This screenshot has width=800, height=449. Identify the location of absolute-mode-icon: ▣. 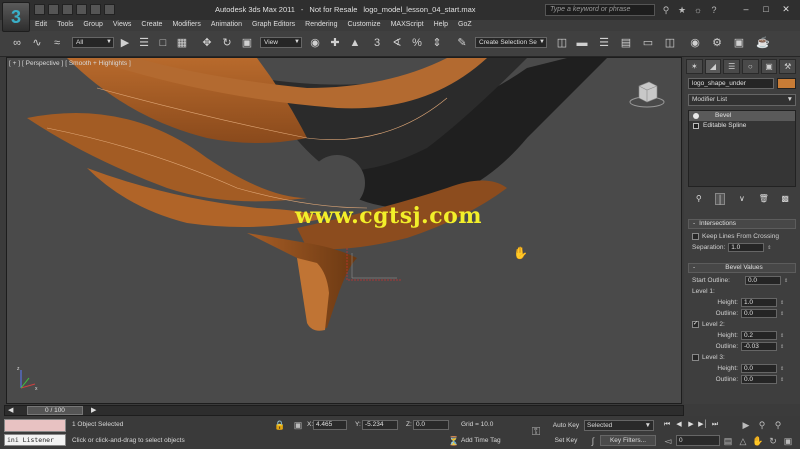
(298, 425).